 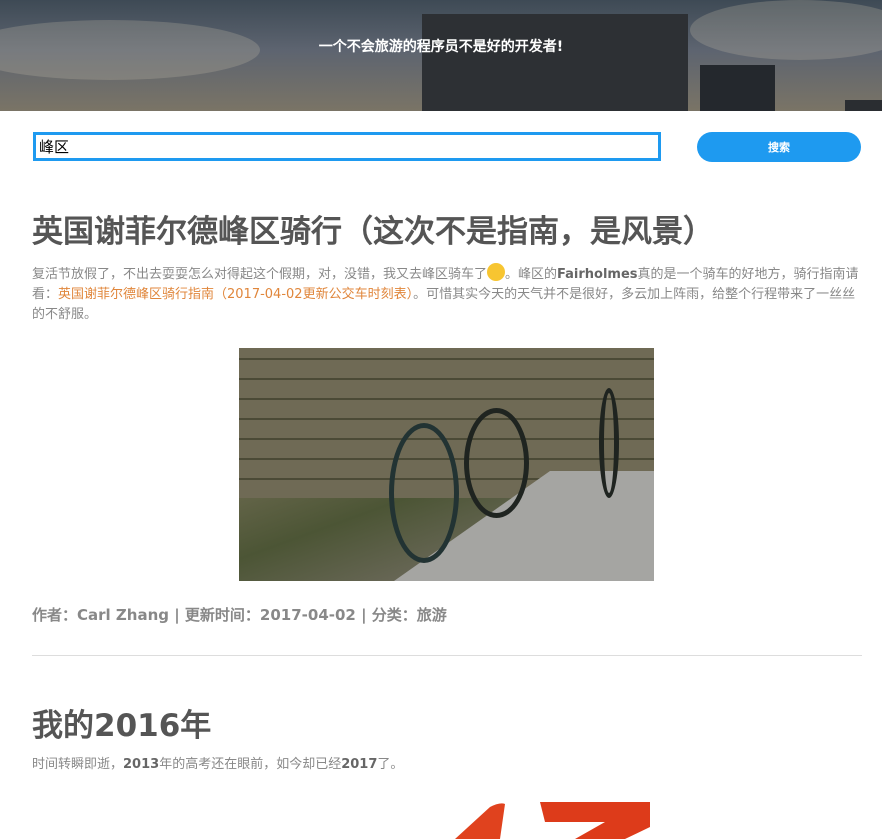 I want to click on excerpt-bold: Fairholmes, so click(x=597, y=274).